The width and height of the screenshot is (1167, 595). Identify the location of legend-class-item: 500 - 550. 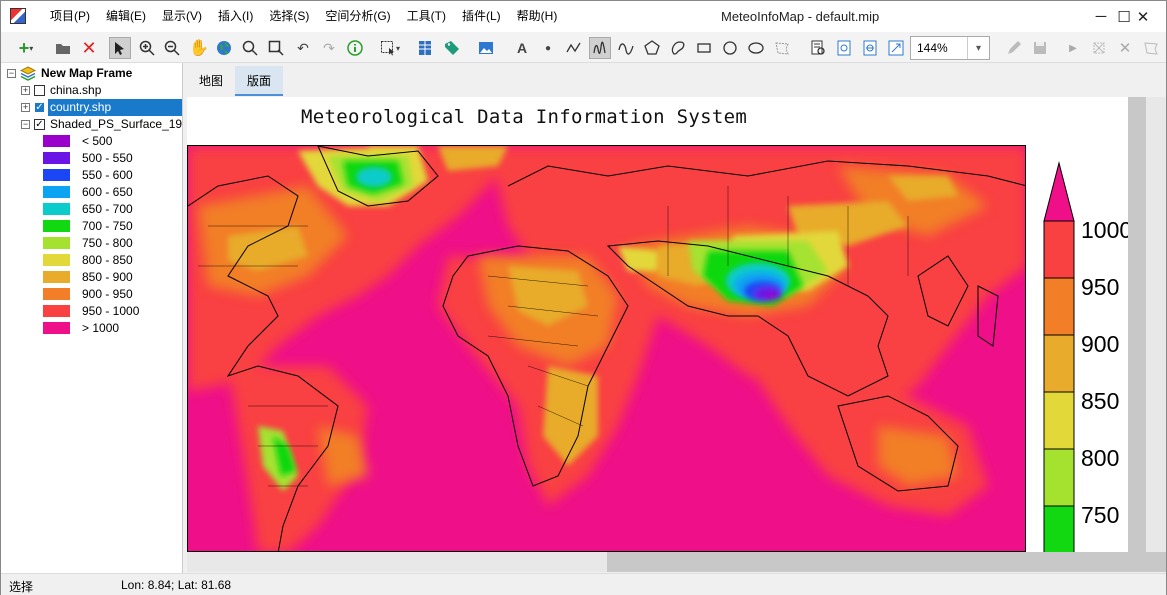
(91, 158).